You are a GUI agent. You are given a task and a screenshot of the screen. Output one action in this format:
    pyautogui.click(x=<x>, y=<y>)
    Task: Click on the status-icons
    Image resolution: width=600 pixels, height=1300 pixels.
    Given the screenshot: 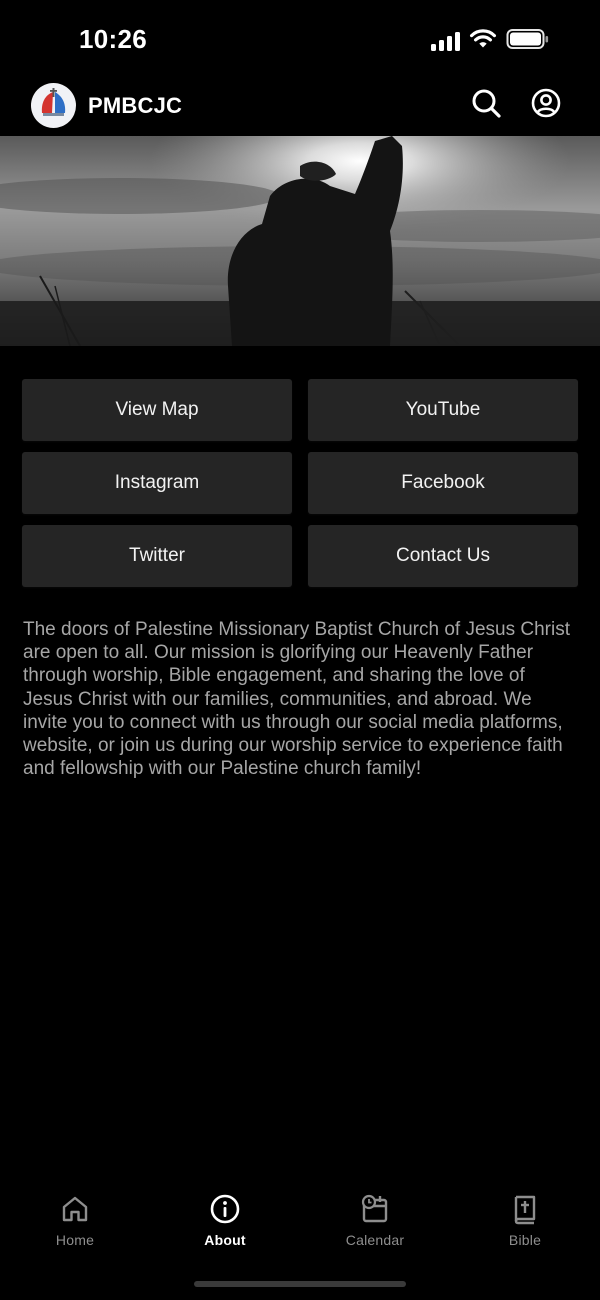 What is the action you would take?
    pyautogui.click(x=490, y=41)
    